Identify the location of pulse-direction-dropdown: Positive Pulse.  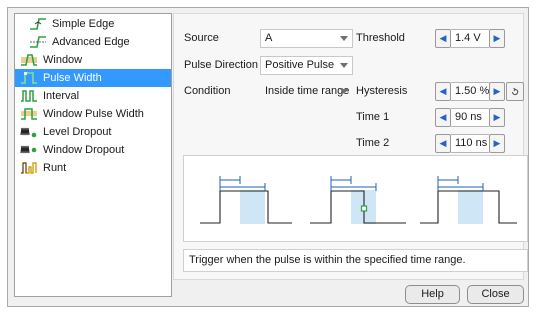
(306, 65).